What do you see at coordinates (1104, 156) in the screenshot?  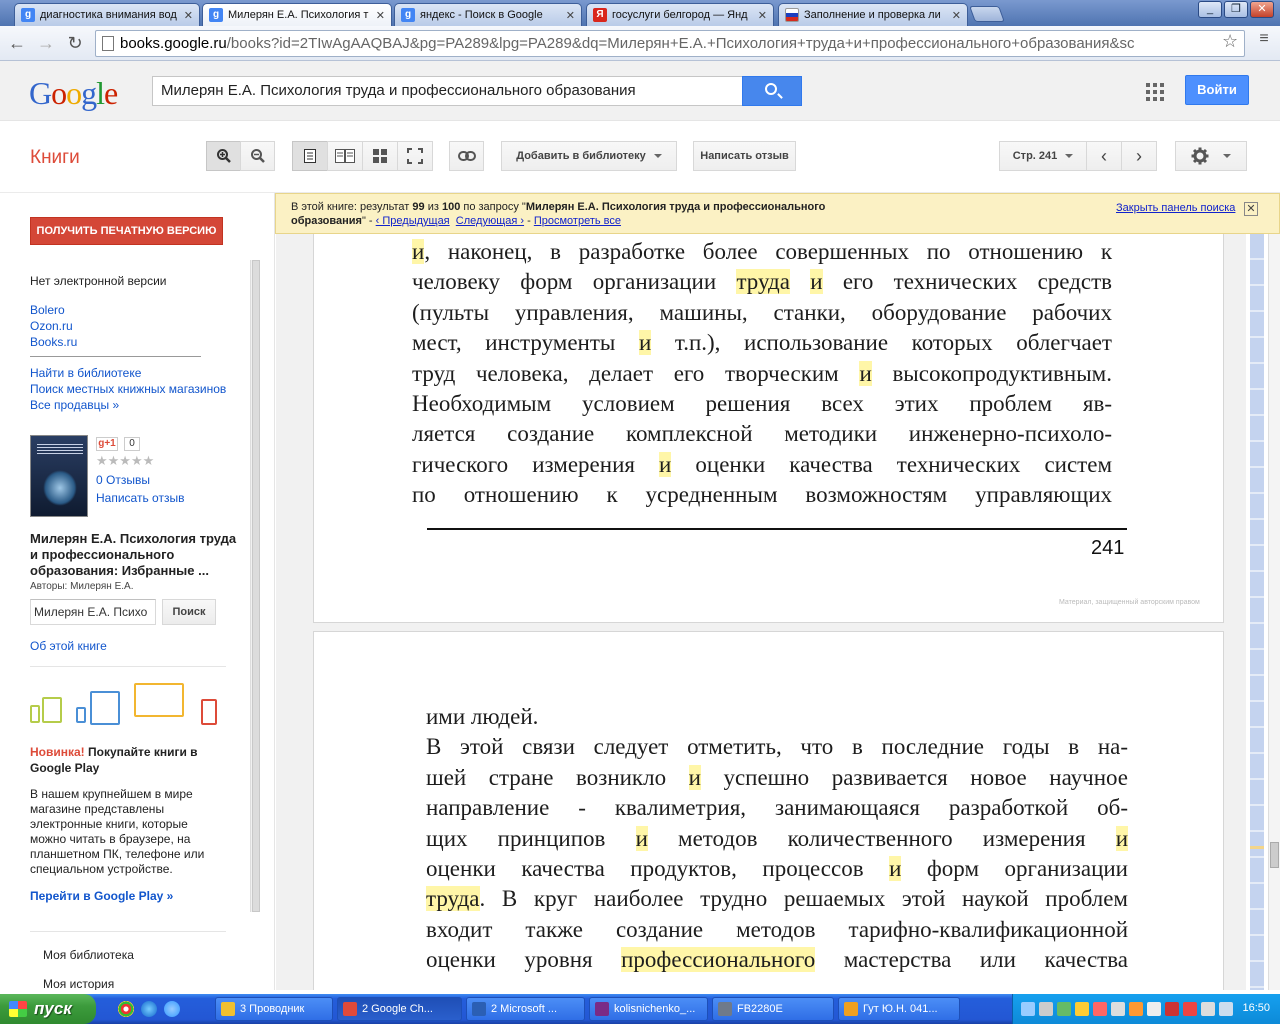 I see `prev-page-icon: ‹` at bounding box center [1104, 156].